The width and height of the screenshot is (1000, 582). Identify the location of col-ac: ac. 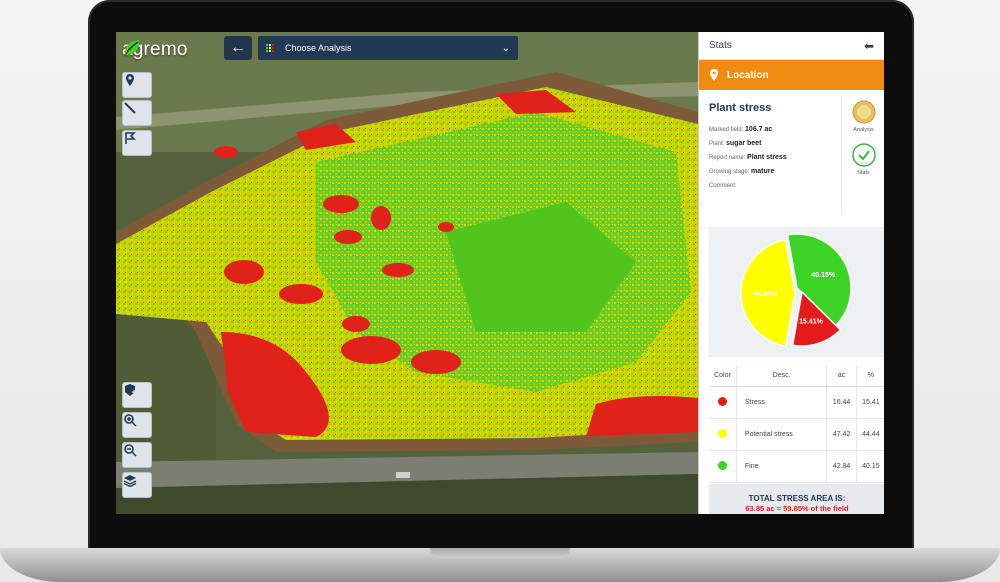
(841, 376).